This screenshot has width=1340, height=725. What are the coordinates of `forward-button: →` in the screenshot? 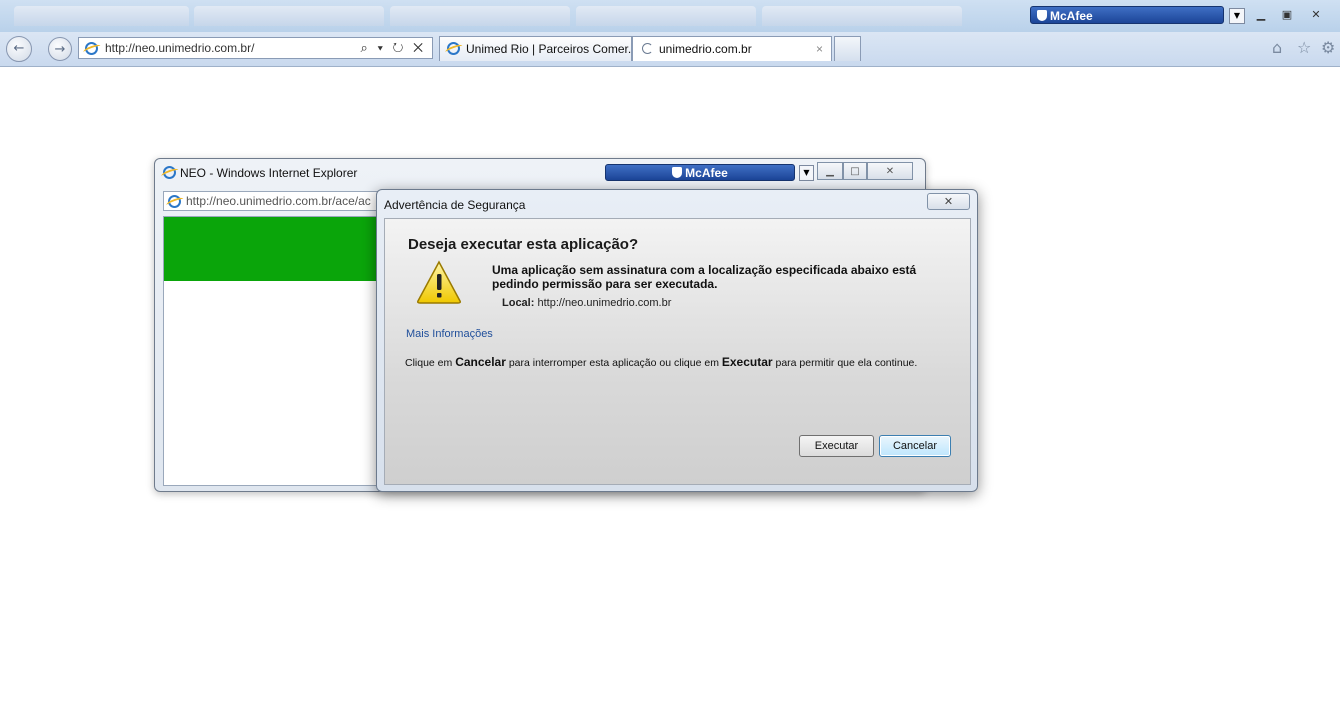 It's located at (60, 49).